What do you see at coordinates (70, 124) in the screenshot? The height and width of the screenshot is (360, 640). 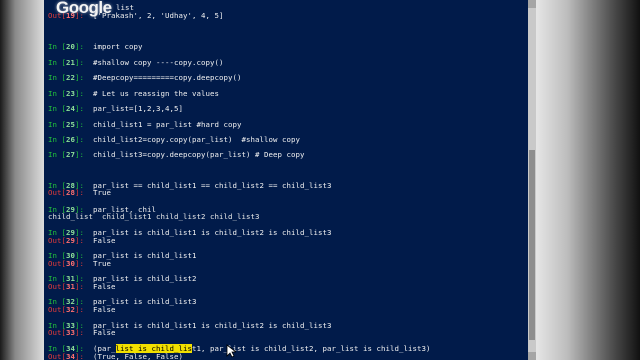 I see `prompt-number: 25` at bounding box center [70, 124].